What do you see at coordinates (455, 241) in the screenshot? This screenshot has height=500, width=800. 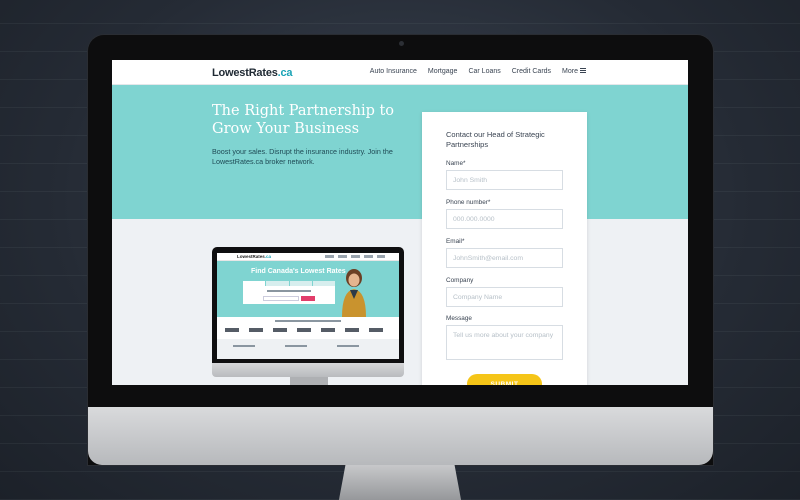 I see `email-label: Email*` at bounding box center [455, 241].